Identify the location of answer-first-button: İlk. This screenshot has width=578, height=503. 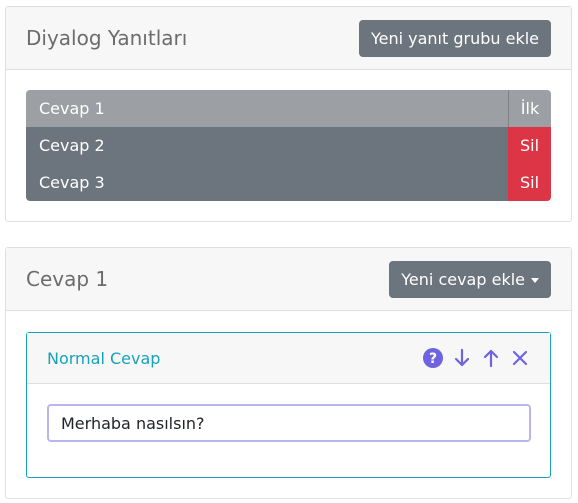
(529, 108).